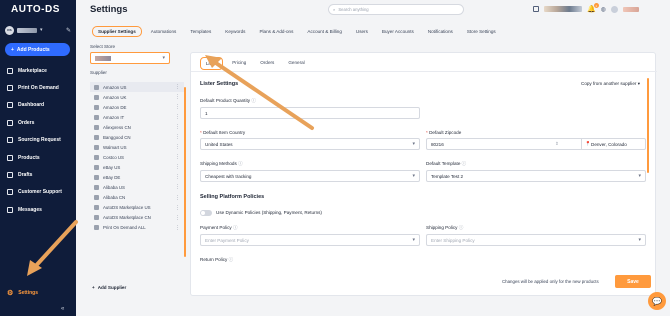  Describe the element at coordinates (26, 122) in the screenshot. I see `sidebar-item-label: Orders` at that location.